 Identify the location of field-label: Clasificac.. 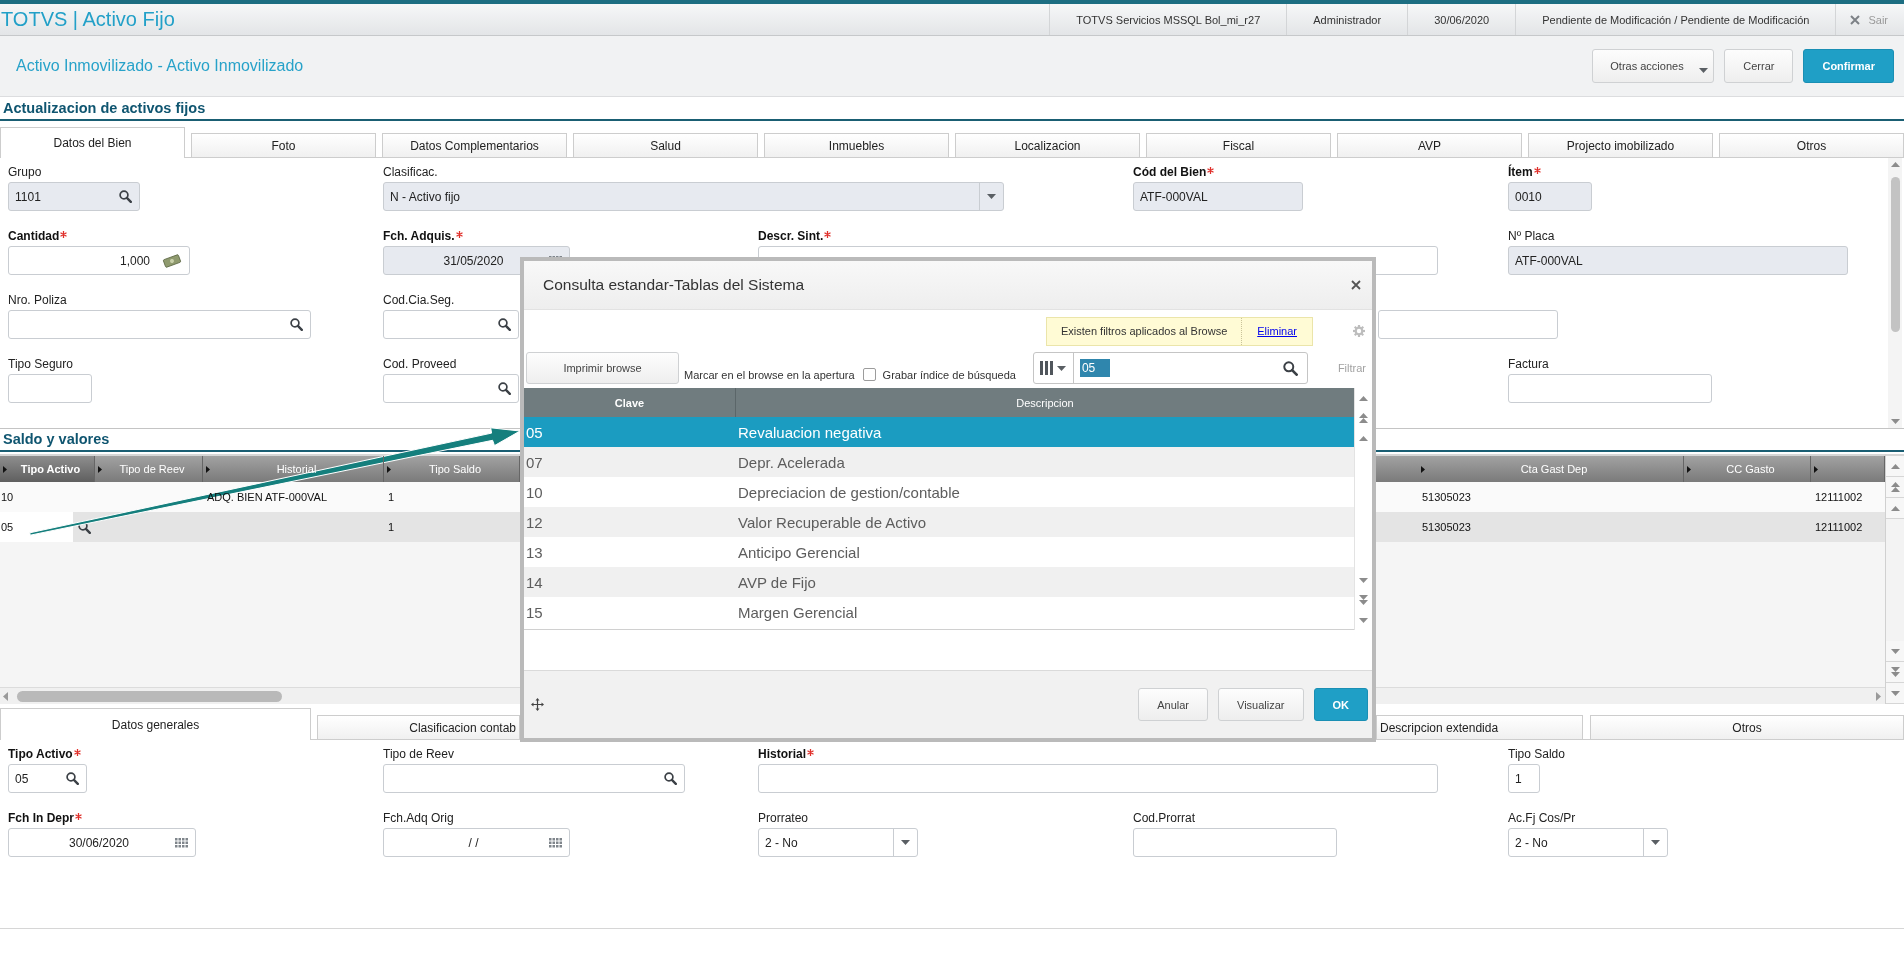
(410, 172).